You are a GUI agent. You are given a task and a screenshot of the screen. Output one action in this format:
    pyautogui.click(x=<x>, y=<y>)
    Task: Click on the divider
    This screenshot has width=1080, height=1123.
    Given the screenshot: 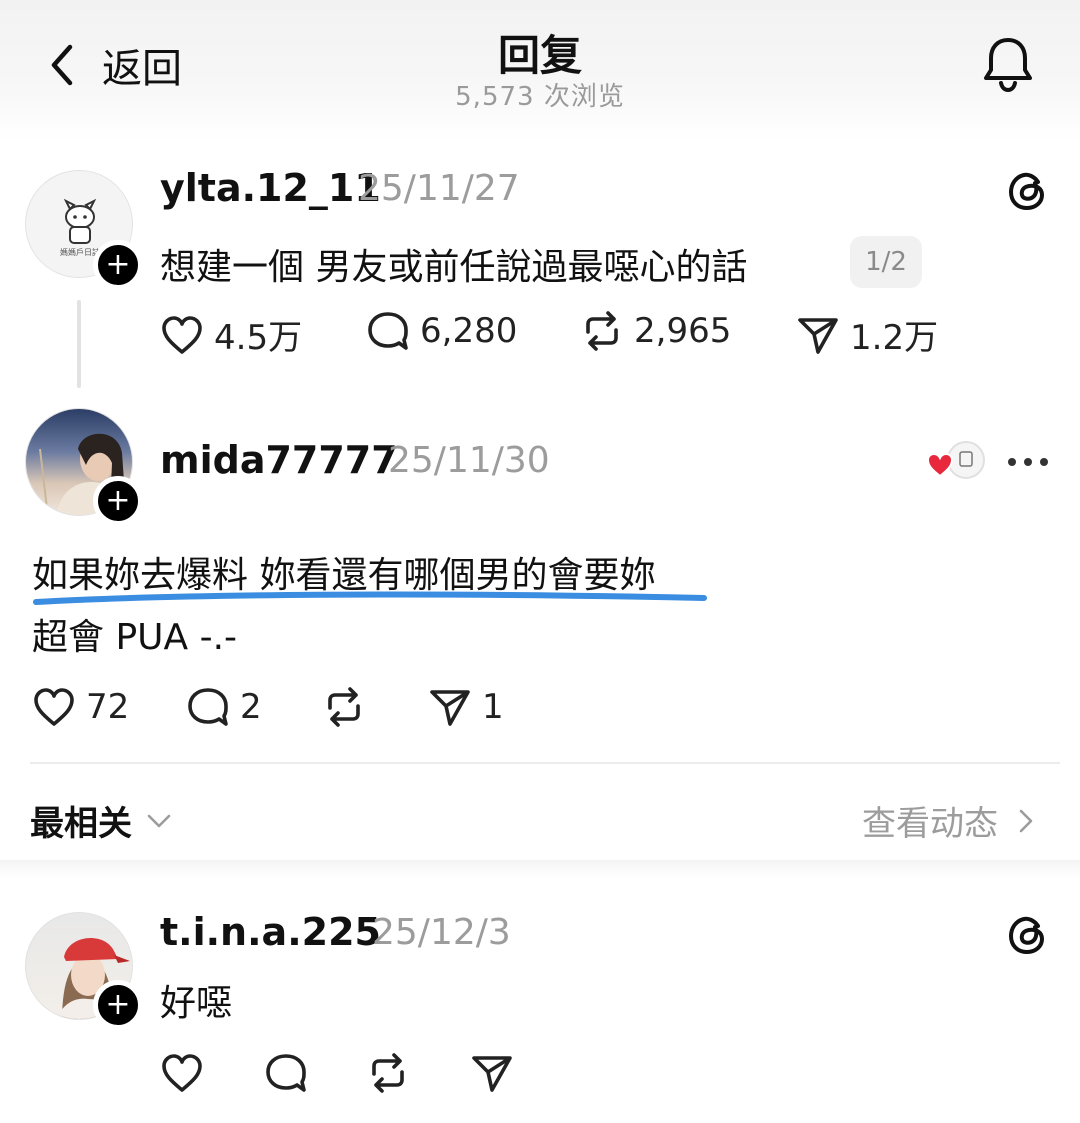 What is the action you would take?
    pyautogui.click(x=545, y=763)
    